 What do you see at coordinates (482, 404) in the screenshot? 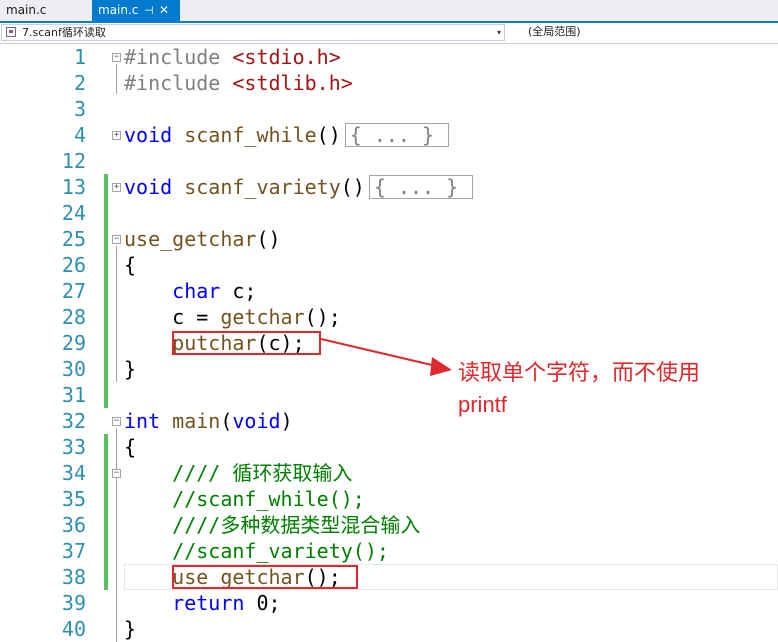
I see `annotation-line-2: printf` at bounding box center [482, 404].